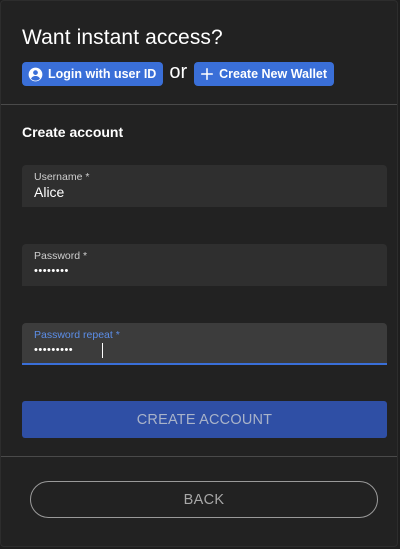 This screenshot has width=400, height=549. I want to click on header-divider, so click(199, 104).